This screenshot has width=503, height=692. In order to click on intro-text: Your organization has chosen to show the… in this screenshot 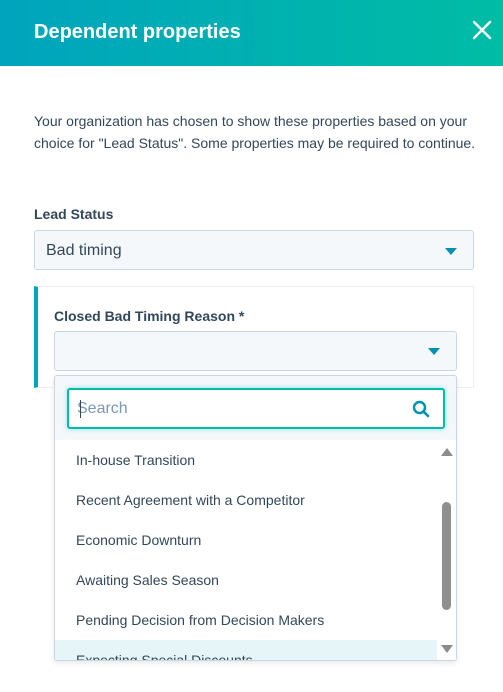, I will do `click(255, 132)`.